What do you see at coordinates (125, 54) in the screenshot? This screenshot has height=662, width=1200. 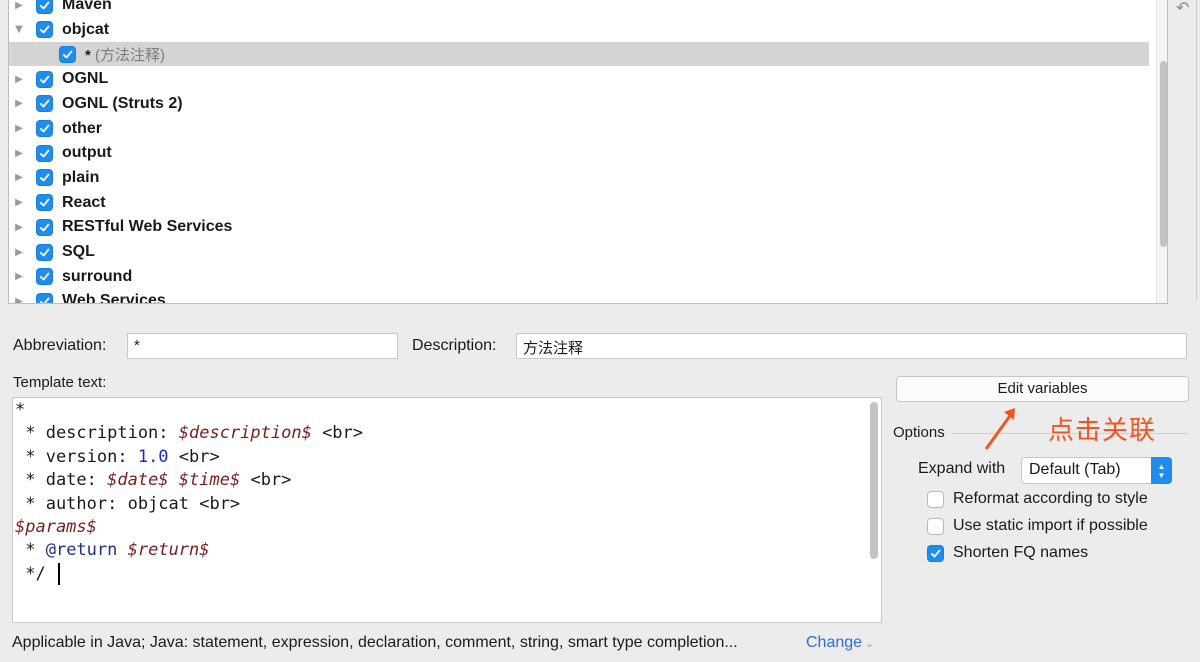 I see `tree-row-label: * (方法注释)` at bounding box center [125, 54].